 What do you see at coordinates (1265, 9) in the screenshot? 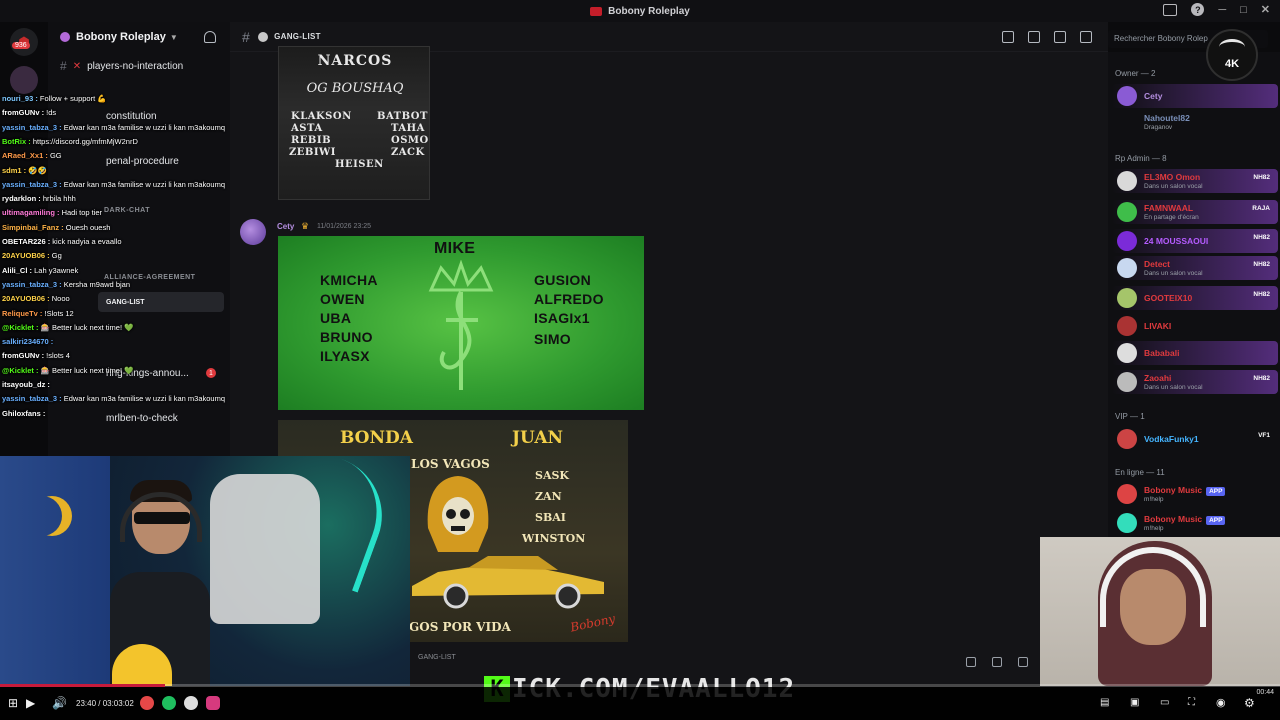
I see `close-button: ✕` at bounding box center [1265, 9].